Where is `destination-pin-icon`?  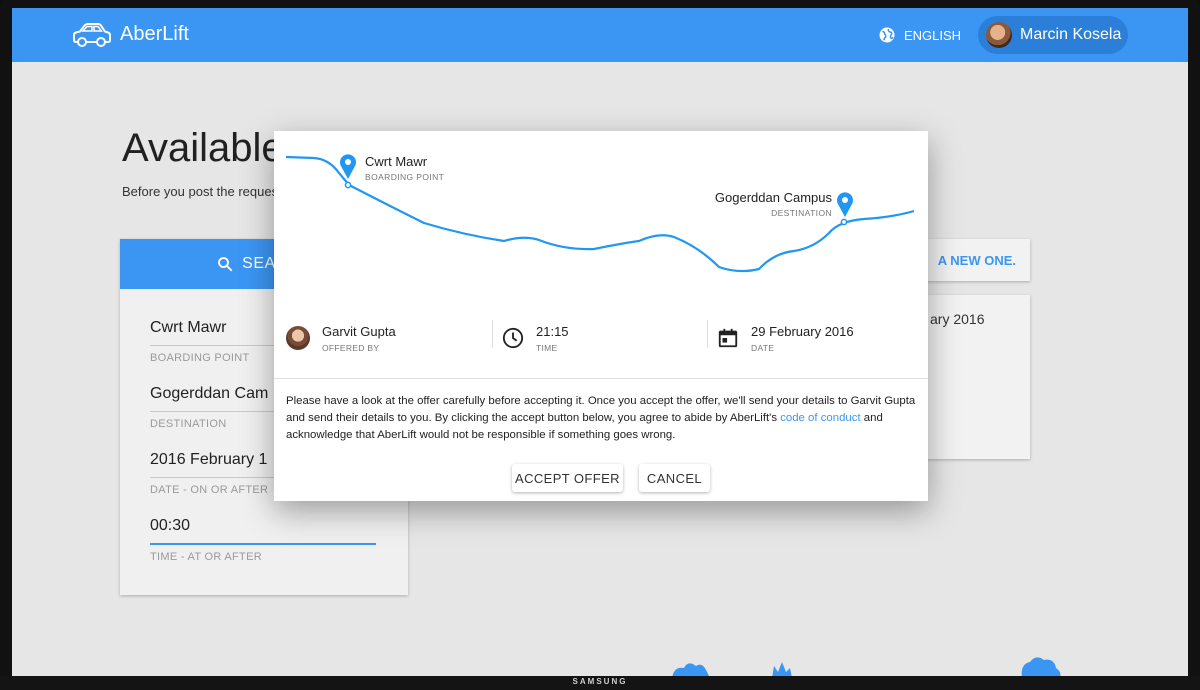 destination-pin-icon is located at coordinates (845, 204).